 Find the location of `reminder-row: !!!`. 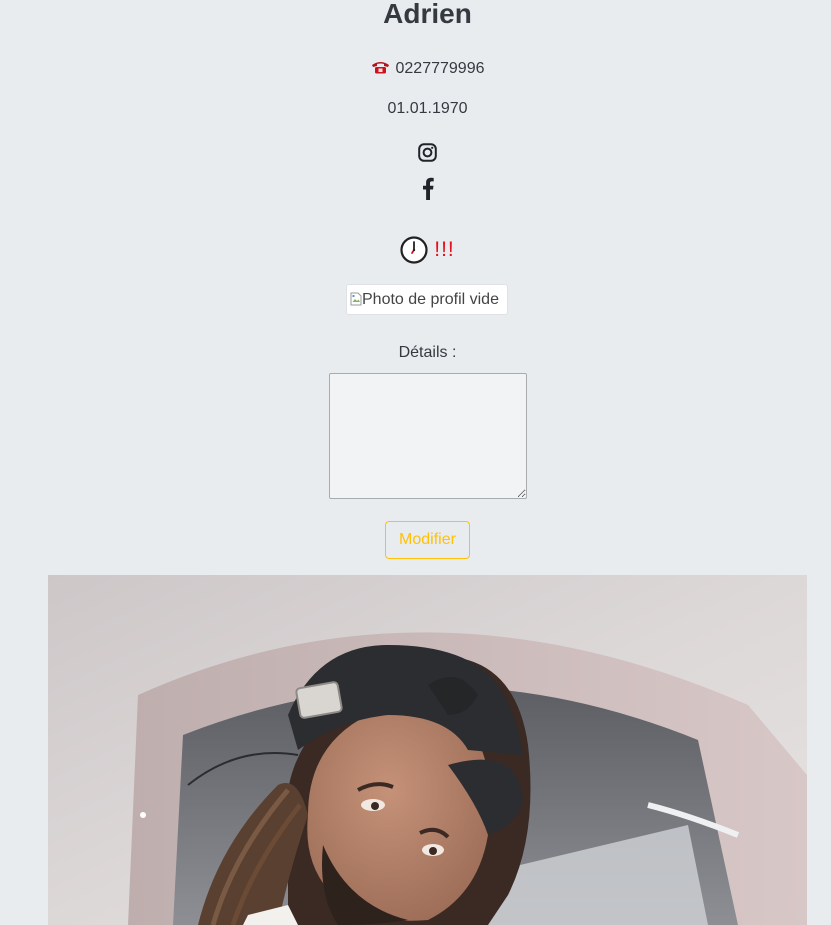

reminder-row: !!! is located at coordinates (415, 250).